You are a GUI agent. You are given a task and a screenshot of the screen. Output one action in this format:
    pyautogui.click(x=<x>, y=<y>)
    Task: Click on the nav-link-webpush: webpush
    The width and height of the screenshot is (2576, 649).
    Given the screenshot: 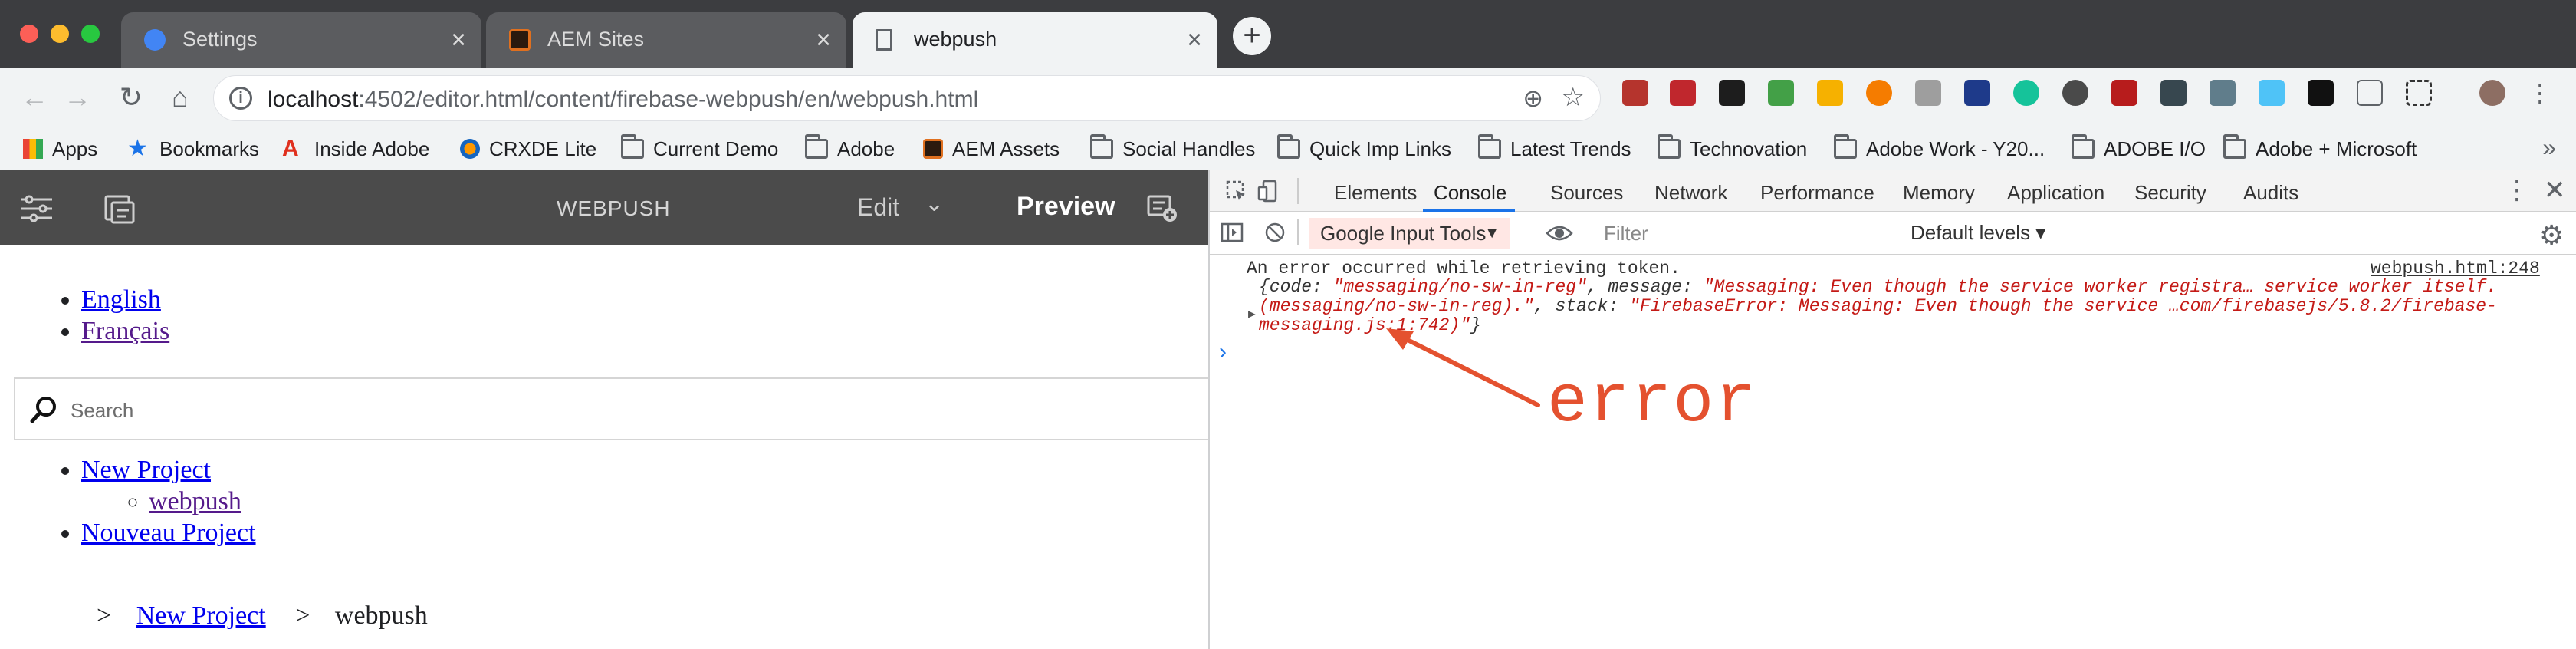 What is the action you would take?
    pyautogui.click(x=195, y=502)
    